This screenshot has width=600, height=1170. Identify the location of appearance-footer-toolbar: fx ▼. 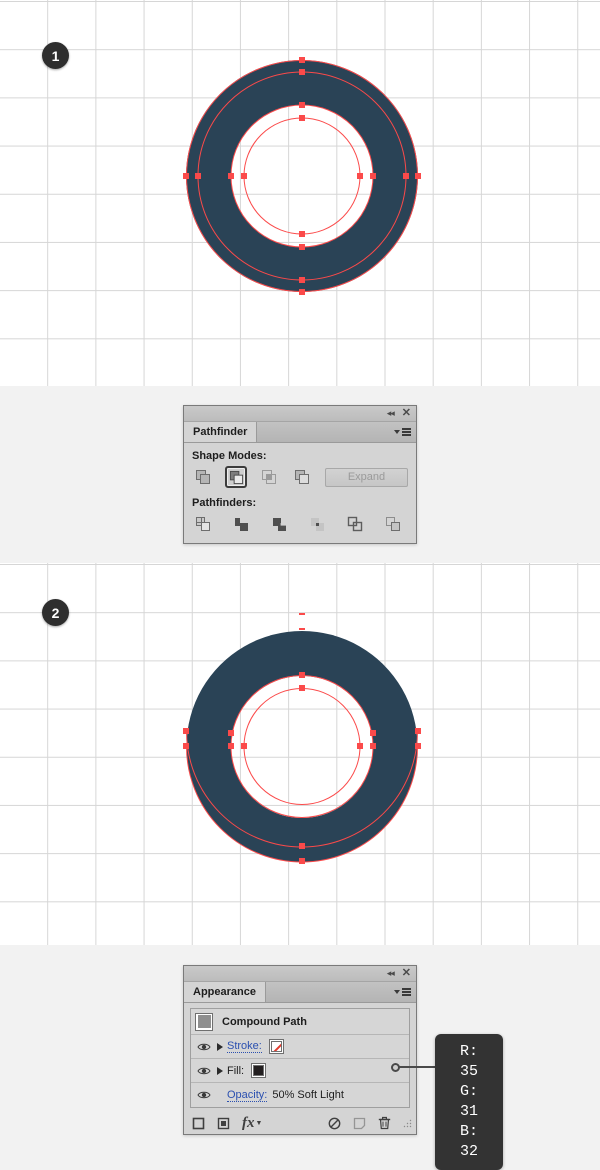
(300, 1123).